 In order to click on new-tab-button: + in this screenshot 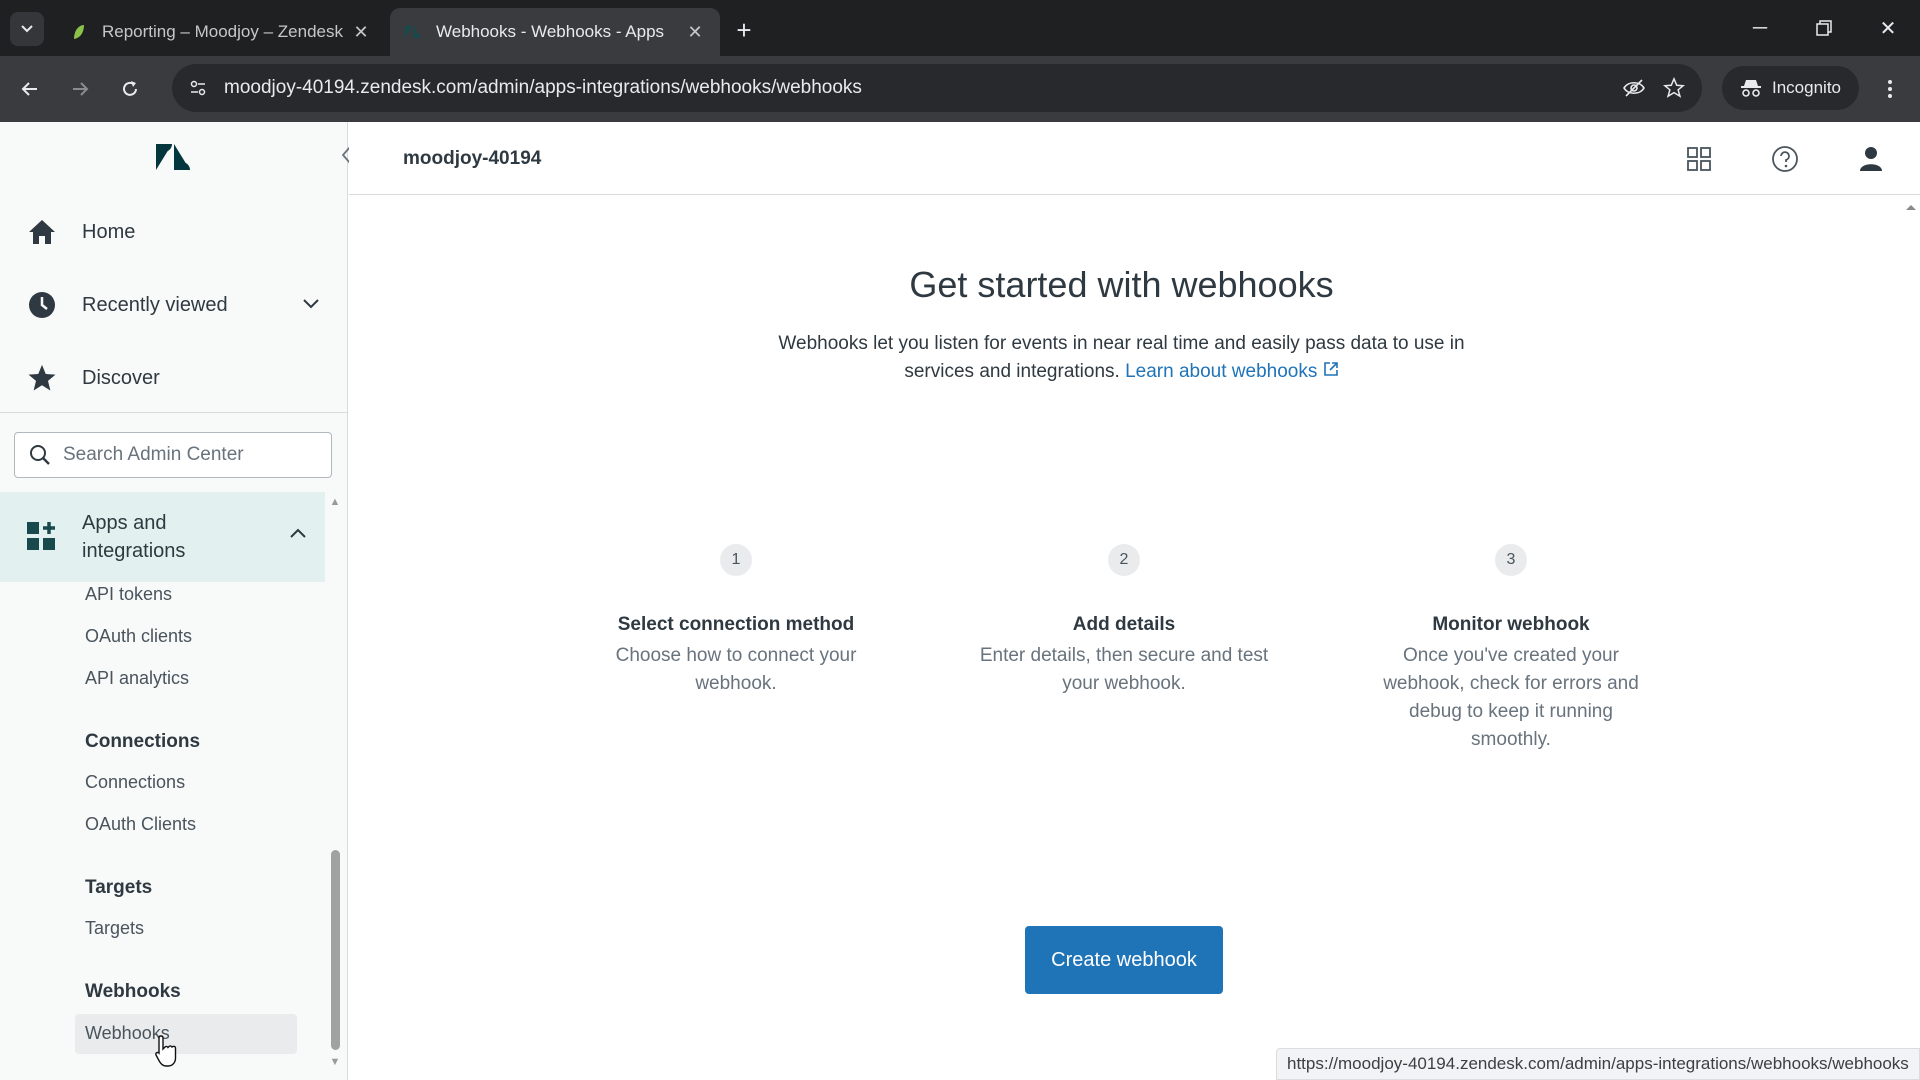, I will do `click(744, 30)`.